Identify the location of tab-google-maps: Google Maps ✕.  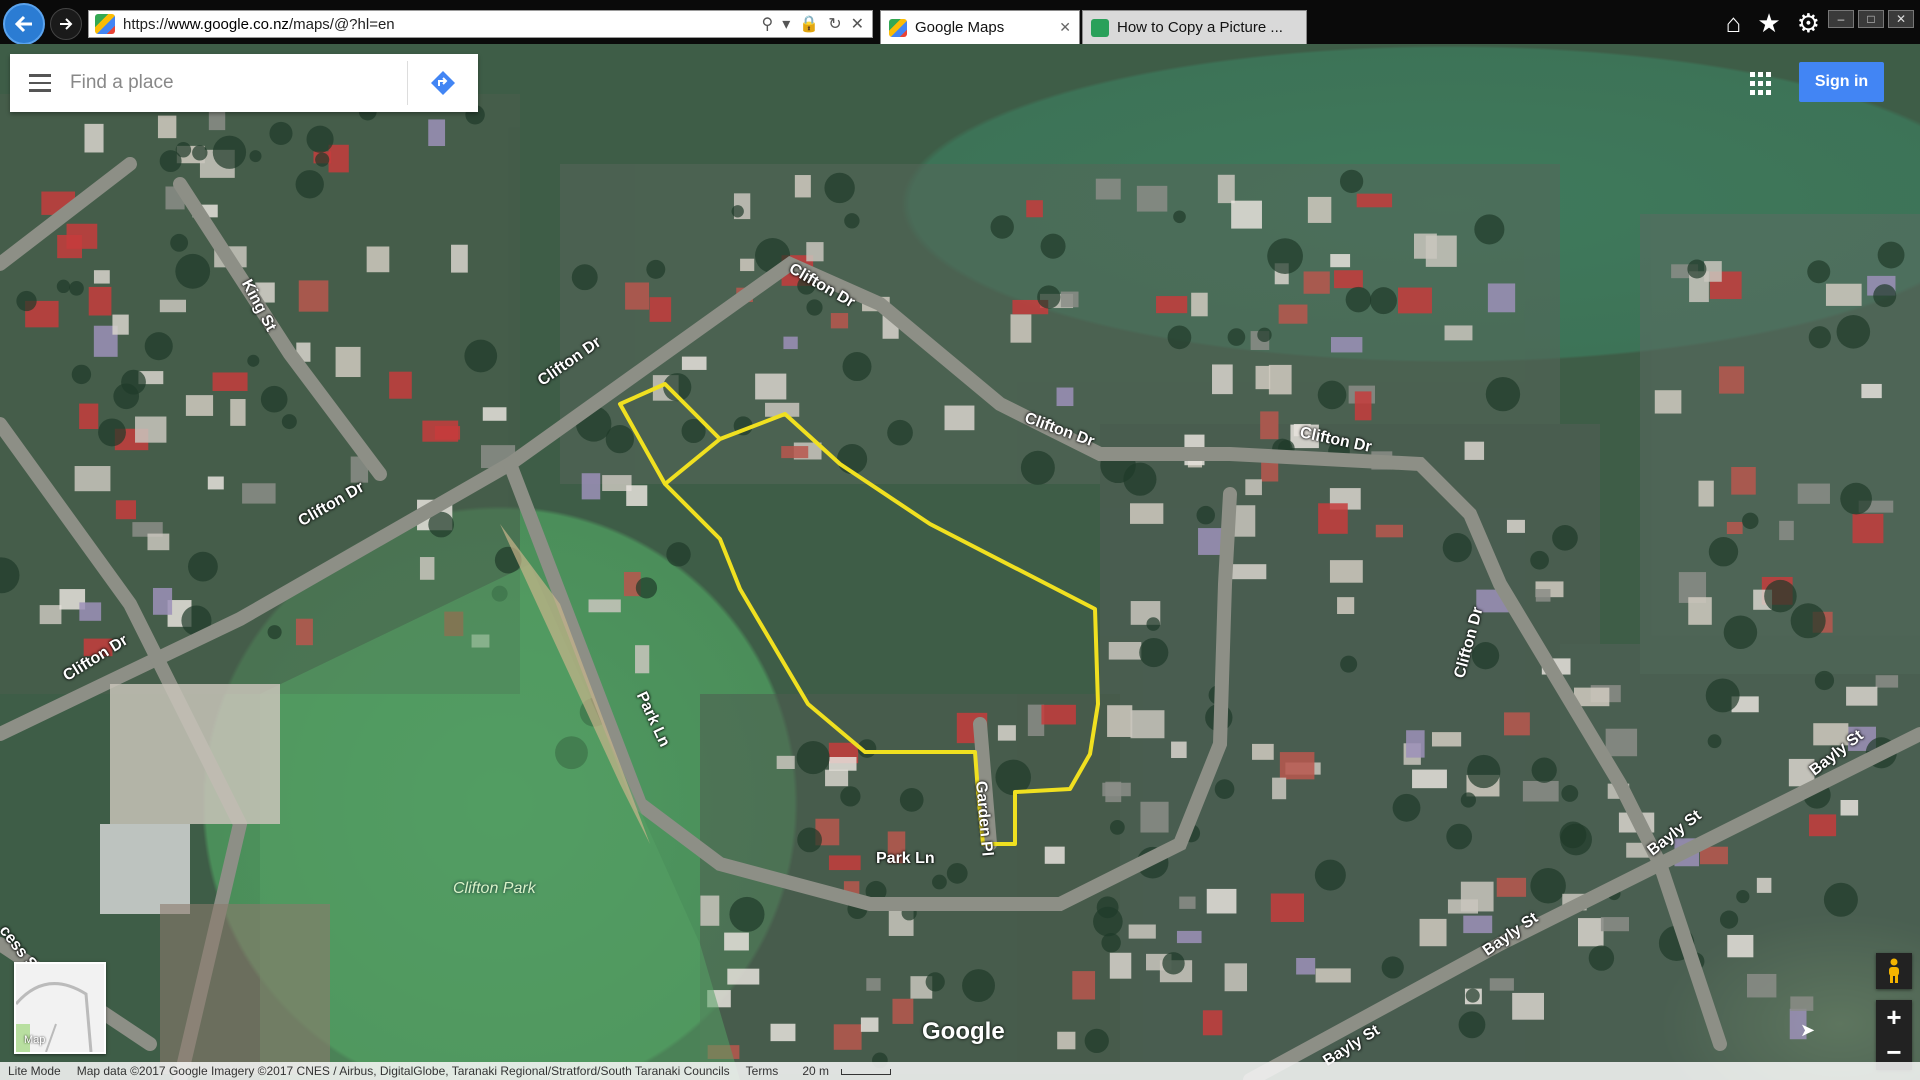
(980, 27).